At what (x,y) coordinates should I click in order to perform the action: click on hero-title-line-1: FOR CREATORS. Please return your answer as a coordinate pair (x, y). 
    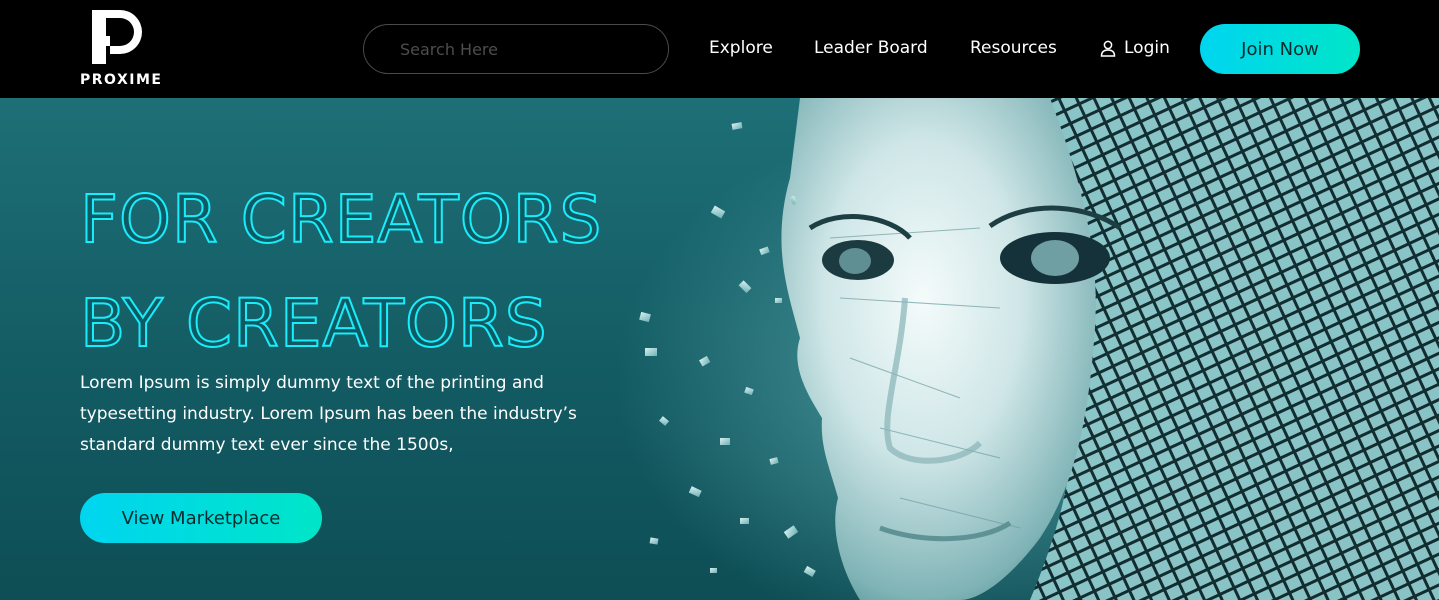
    Looking at the image, I should click on (341, 219).